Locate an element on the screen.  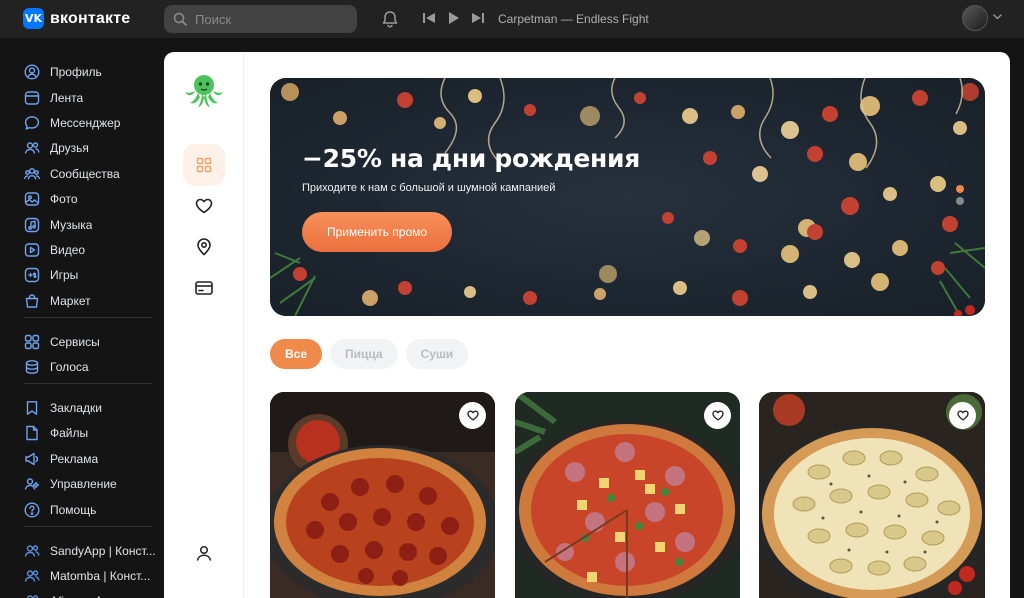
product-card-pepperoni is located at coordinates (382, 495).